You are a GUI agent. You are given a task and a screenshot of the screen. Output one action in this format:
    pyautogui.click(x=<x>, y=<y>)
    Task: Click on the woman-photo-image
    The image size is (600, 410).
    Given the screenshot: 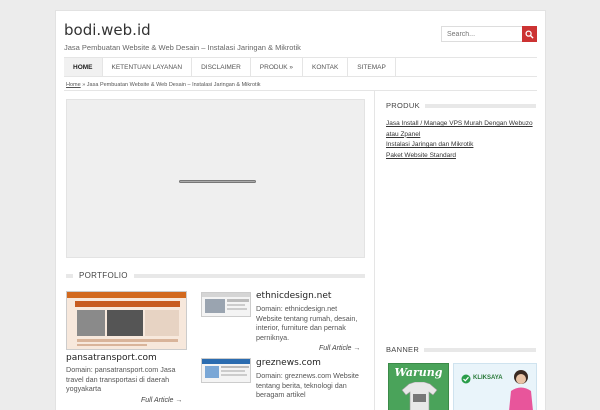 What is the action you would take?
    pyautogui.click(x=521, y=390)
    